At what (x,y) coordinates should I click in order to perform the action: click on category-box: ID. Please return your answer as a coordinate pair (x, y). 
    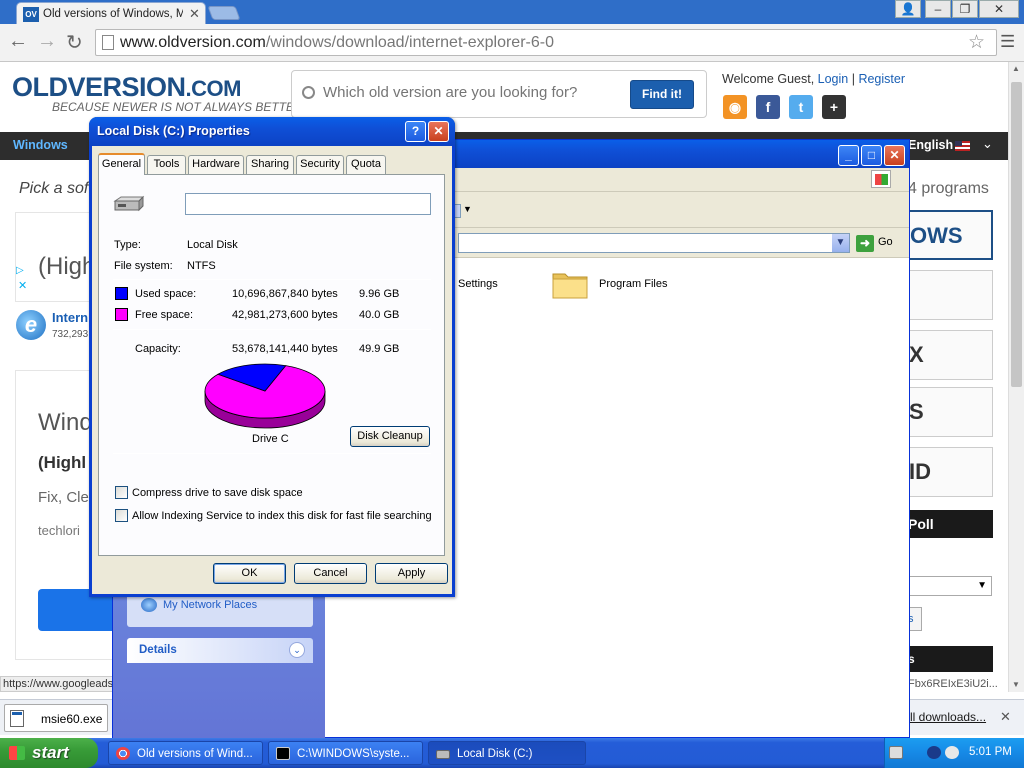
    Looking at the image, I should click on (950, 472).